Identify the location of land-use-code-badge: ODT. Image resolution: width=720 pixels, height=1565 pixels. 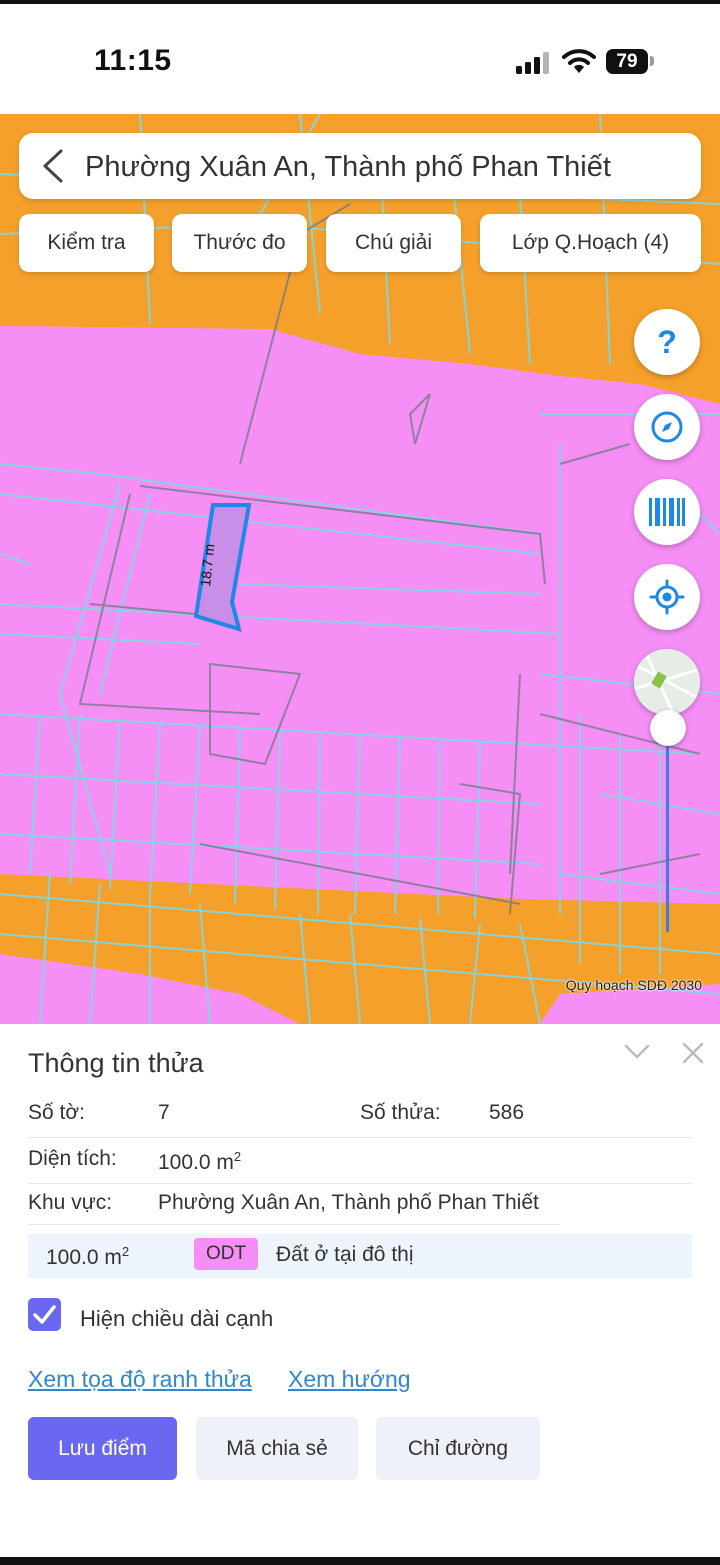
(226, 1254).